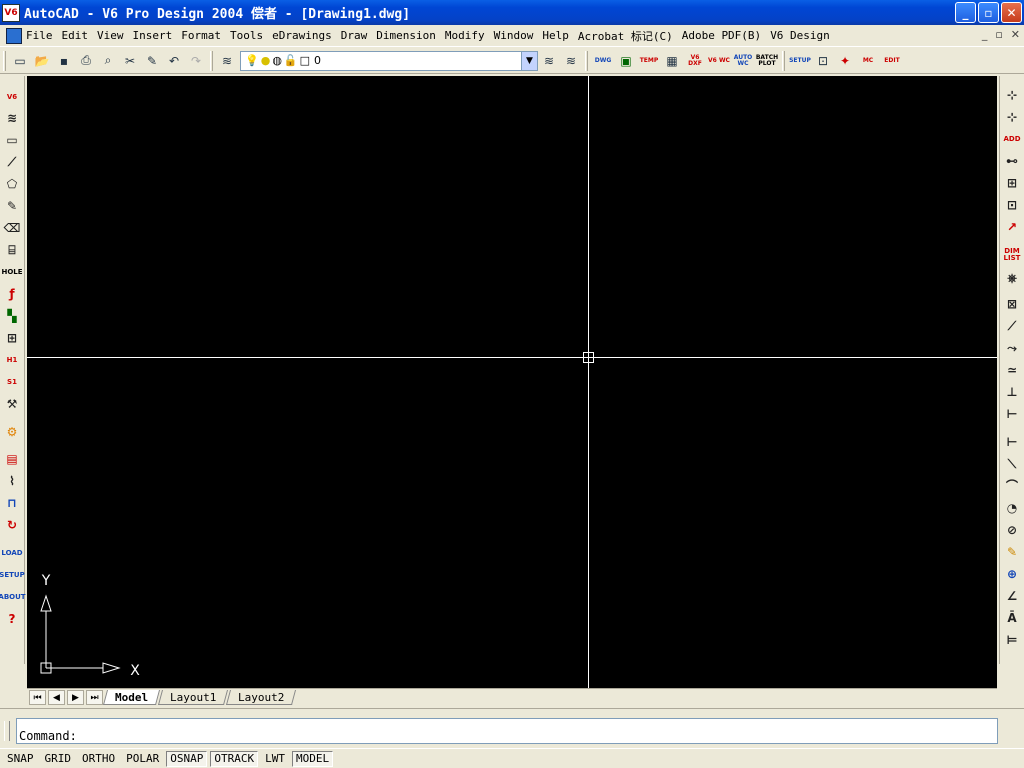 This screenshot has height=768, width=1024. Describe the element at coordinates (20, 61) in the screenshot. I see `new-file-icon: ▭` at that location.